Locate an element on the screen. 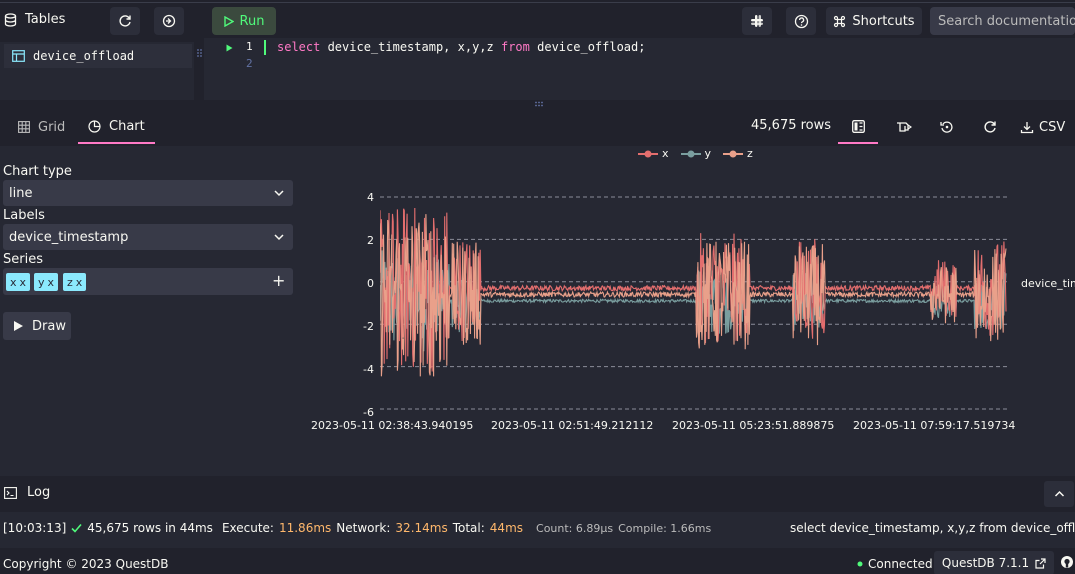 The width and height of the screenshot is (1075, 574). draw-label: Draw is located at coordinates (49, 326).